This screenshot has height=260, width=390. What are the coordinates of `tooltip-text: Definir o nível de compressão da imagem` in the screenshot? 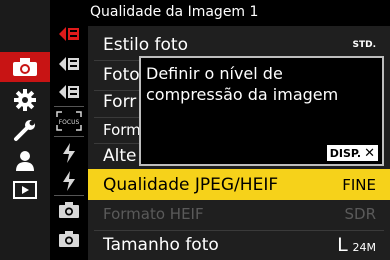 It's located at (242, 84).